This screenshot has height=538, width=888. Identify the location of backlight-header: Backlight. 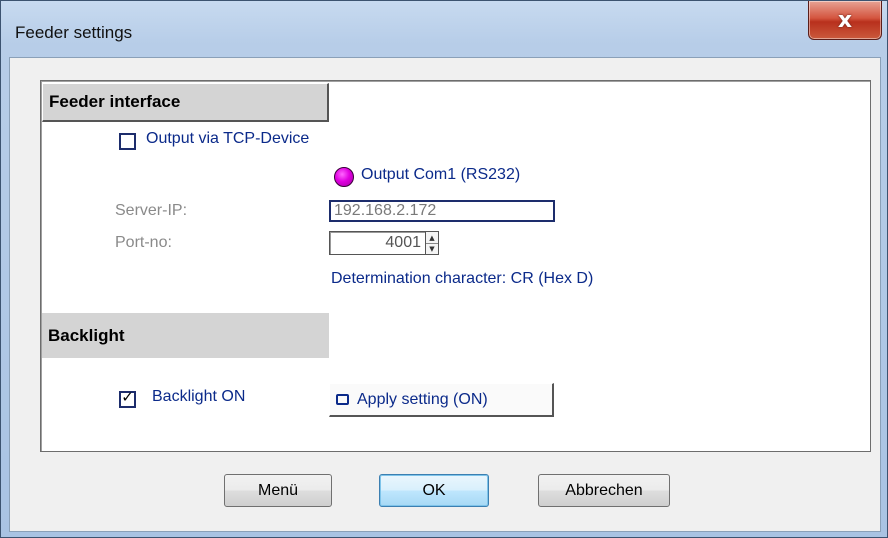
(185, 335).